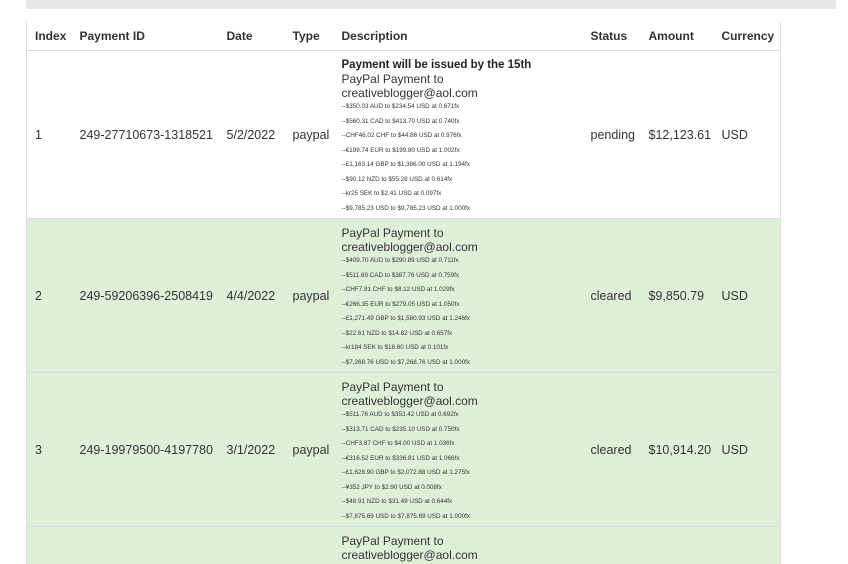 Image resolution: width=848 pixels, height=564 pixels. Describe the element at coordinates (462, 444) in the screenshot. I see `conversion-line: --CHF3.87 CHF to $4.00 USD at 1.036fx` at that location.